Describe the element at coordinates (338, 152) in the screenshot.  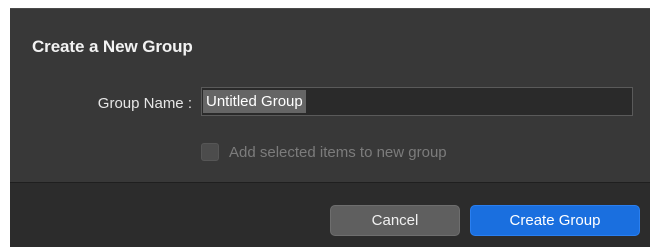
I see `add-selected-items-label: Add selected items to new group` at that location.